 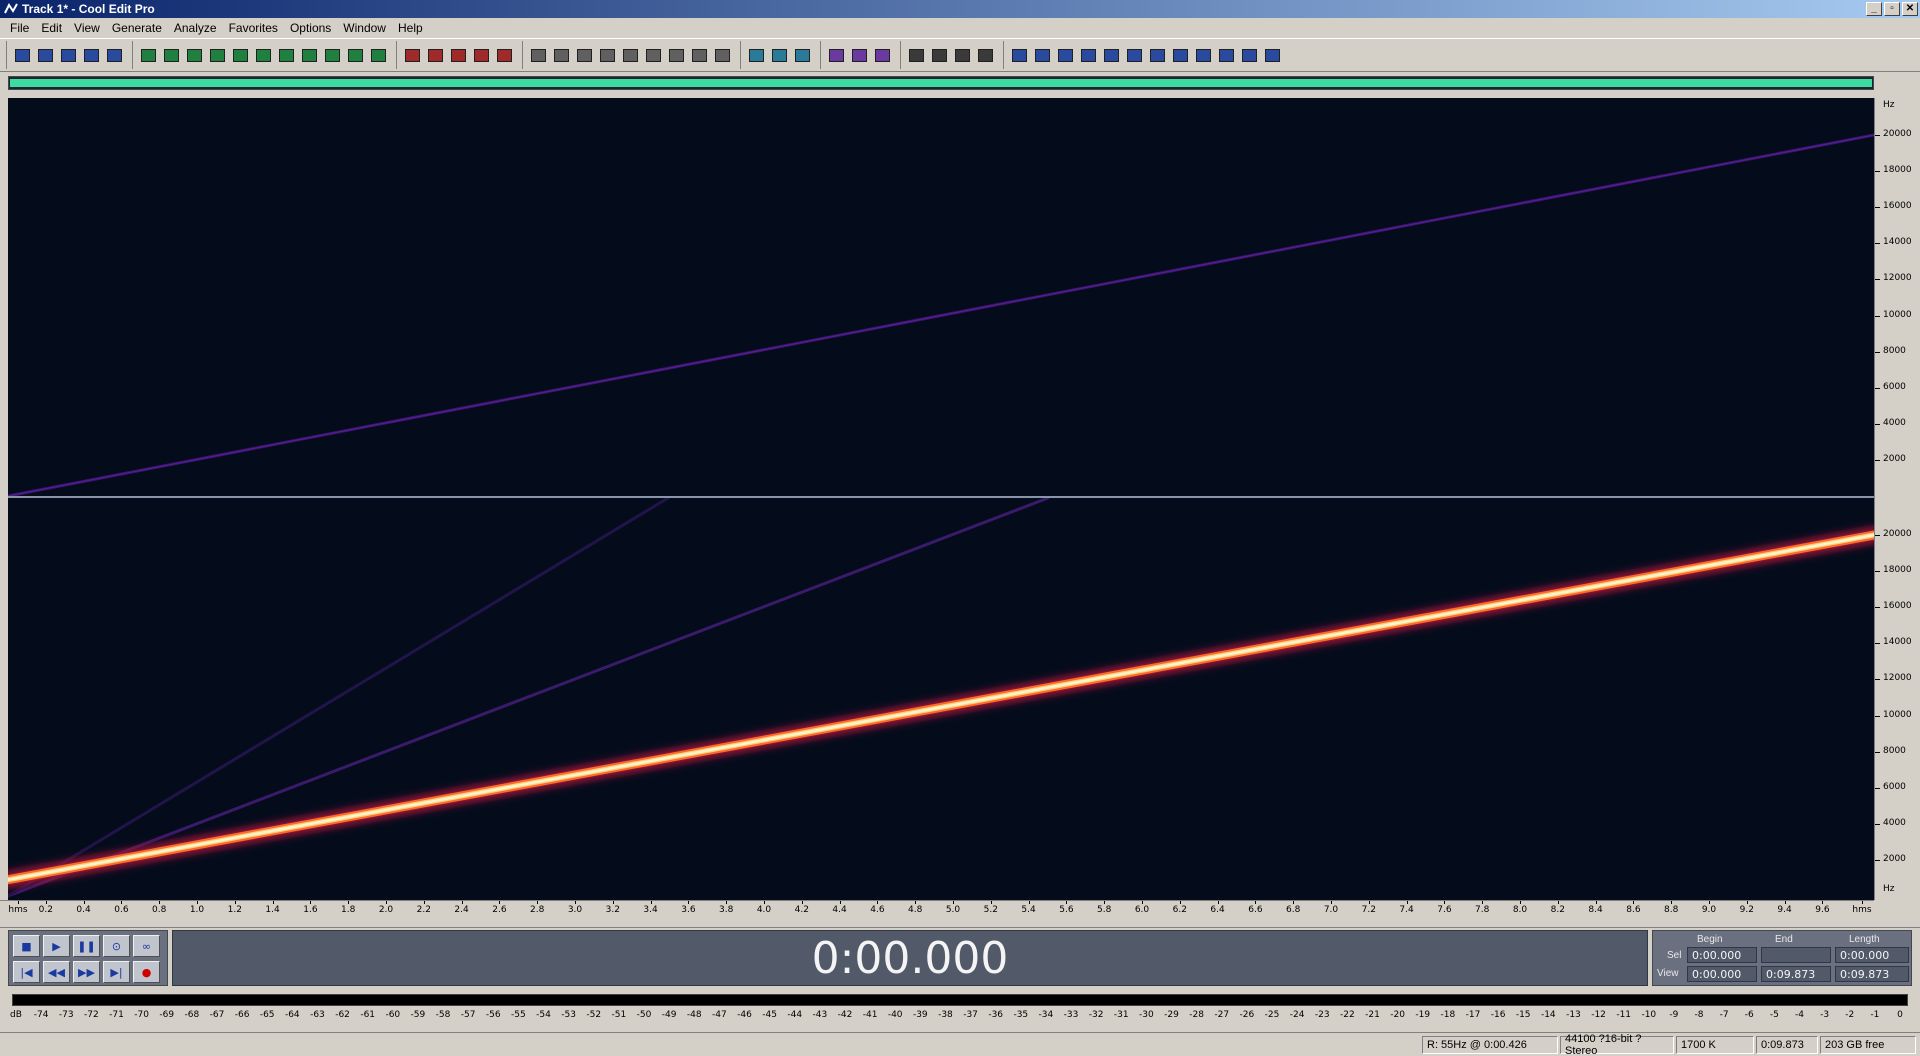 I want to click on meter-label: -34, so click(x=1046, y=1015).